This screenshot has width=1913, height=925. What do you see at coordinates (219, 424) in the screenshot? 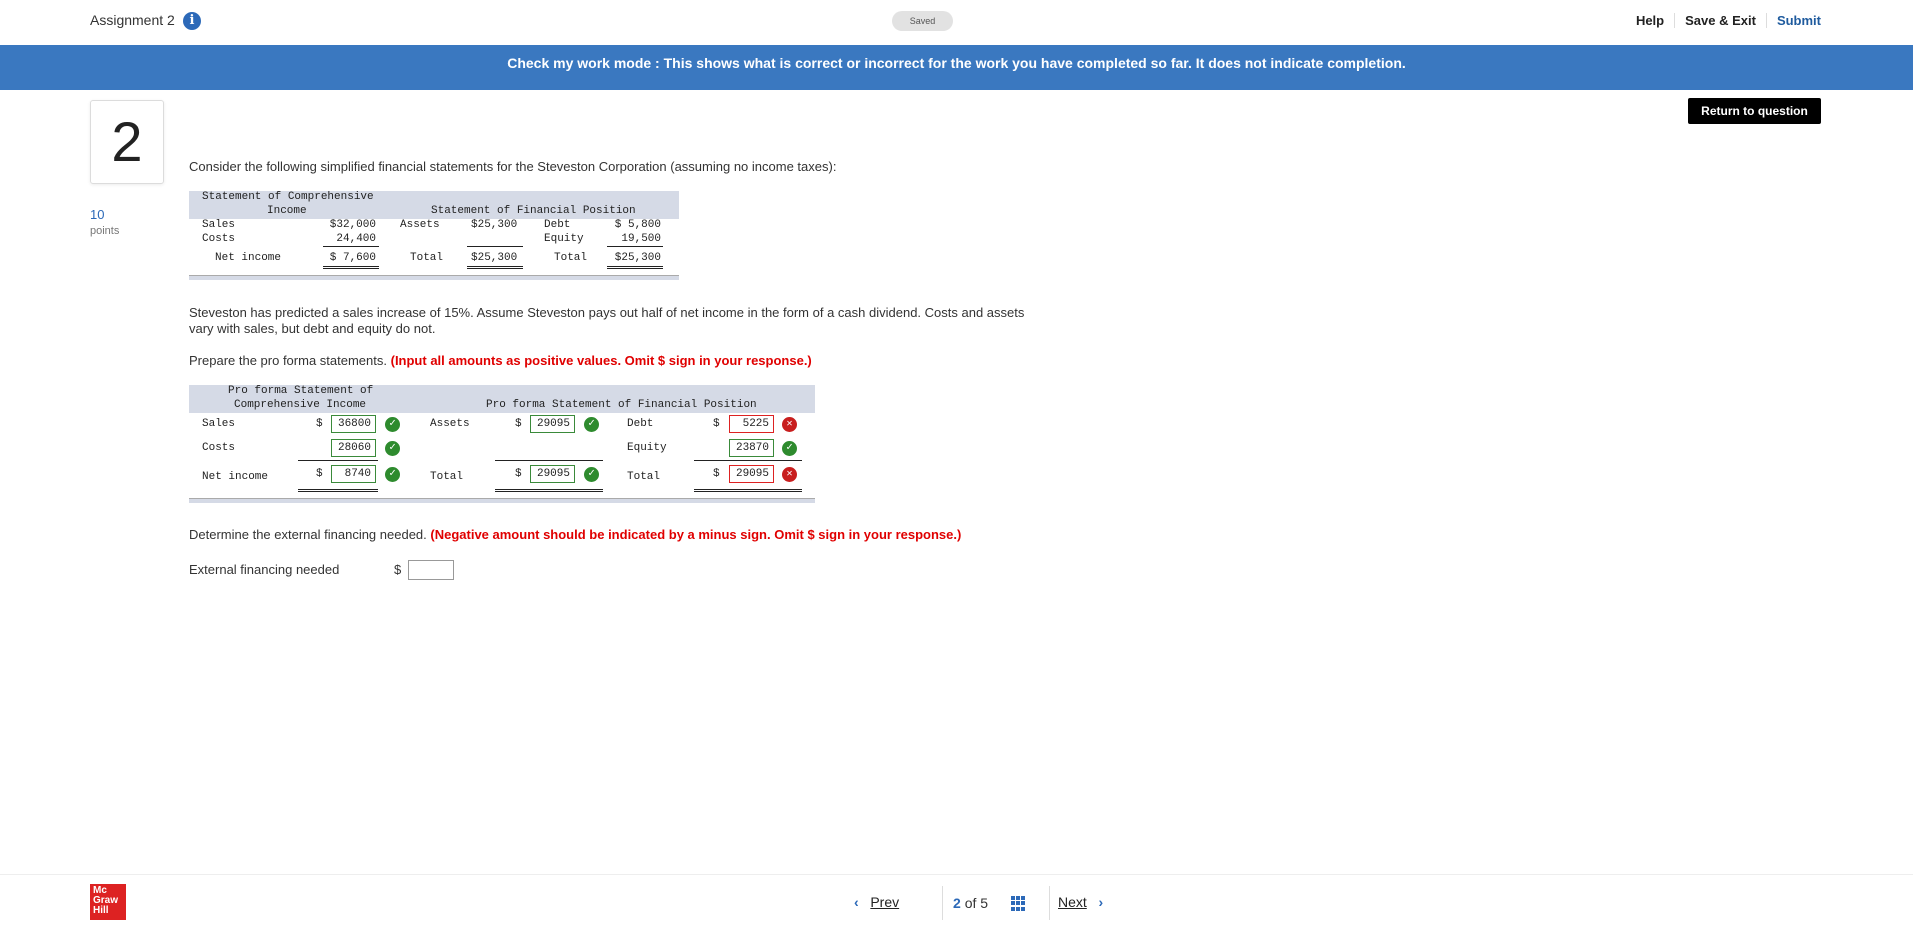
I see `pf-sales-label: Sales` at bounding box center [219, 424].